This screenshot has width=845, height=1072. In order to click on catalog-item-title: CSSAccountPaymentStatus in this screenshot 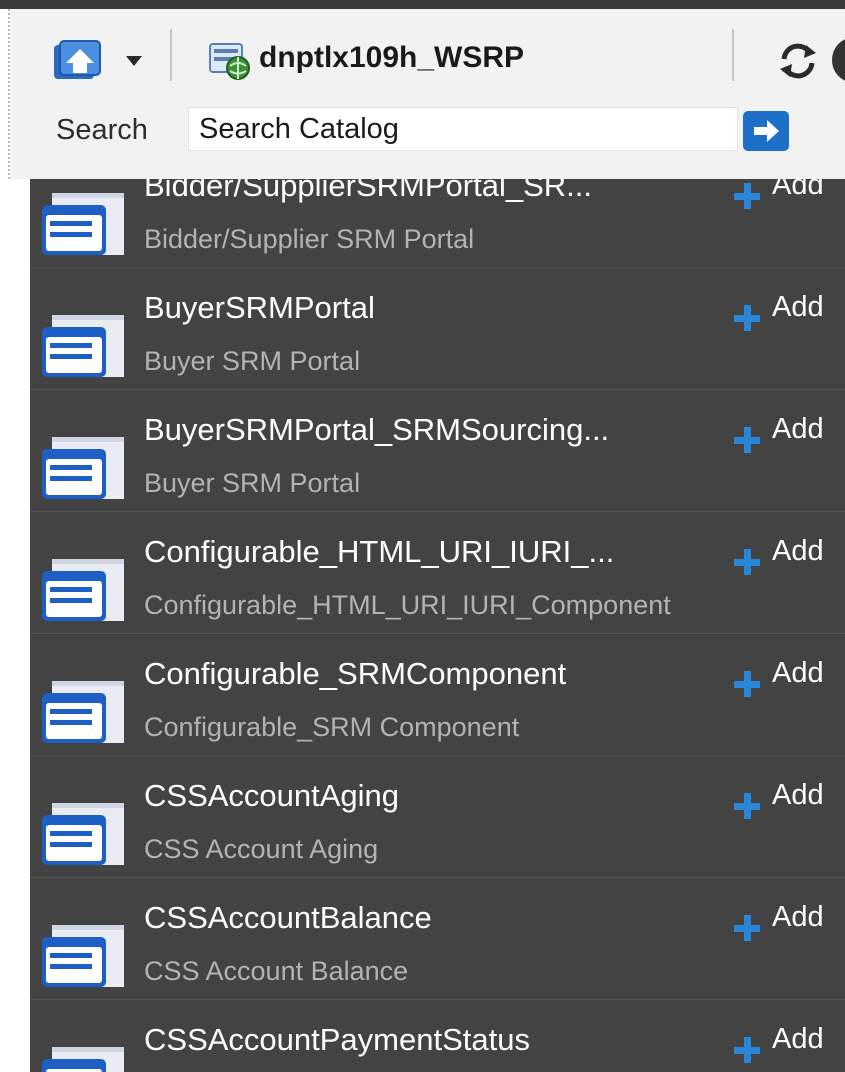, I will do `click(337, 1039)`.